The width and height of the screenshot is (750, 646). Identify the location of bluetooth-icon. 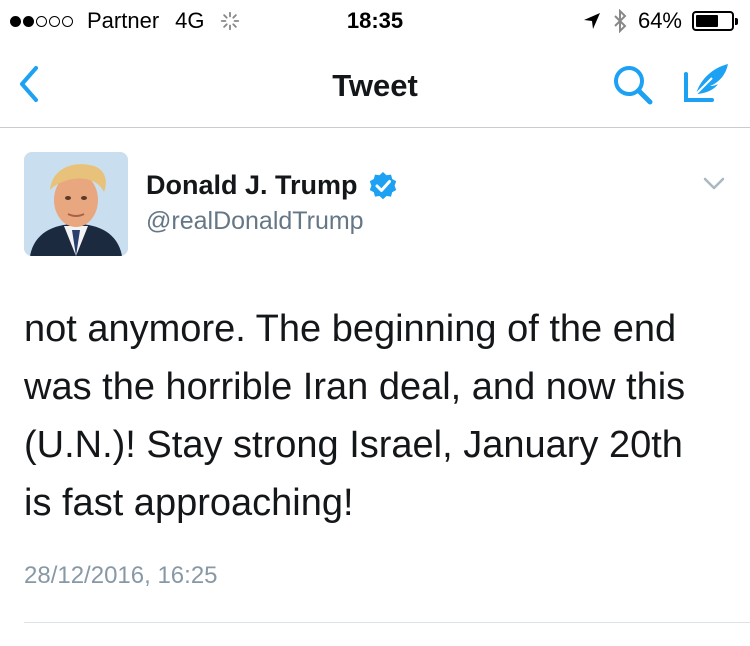
(620, 21).